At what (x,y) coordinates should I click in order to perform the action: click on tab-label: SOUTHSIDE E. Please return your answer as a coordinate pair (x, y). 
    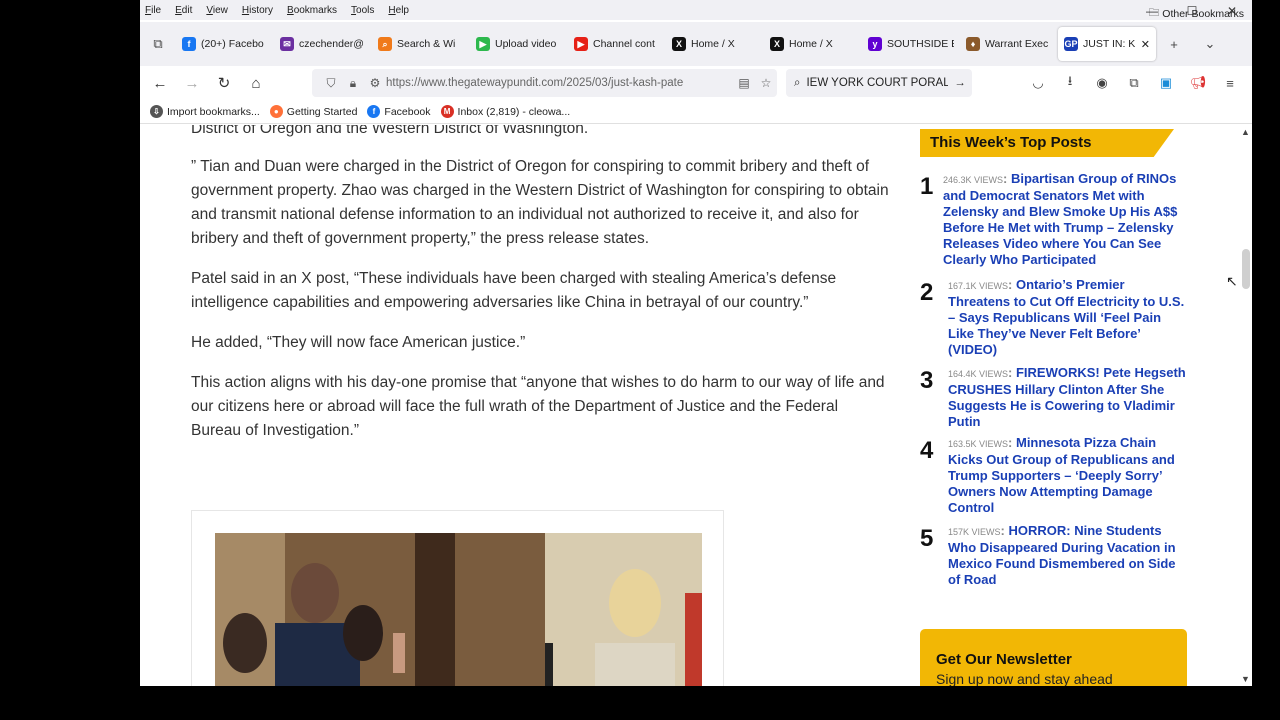
    Looking at the image, I should click on (920, 44).